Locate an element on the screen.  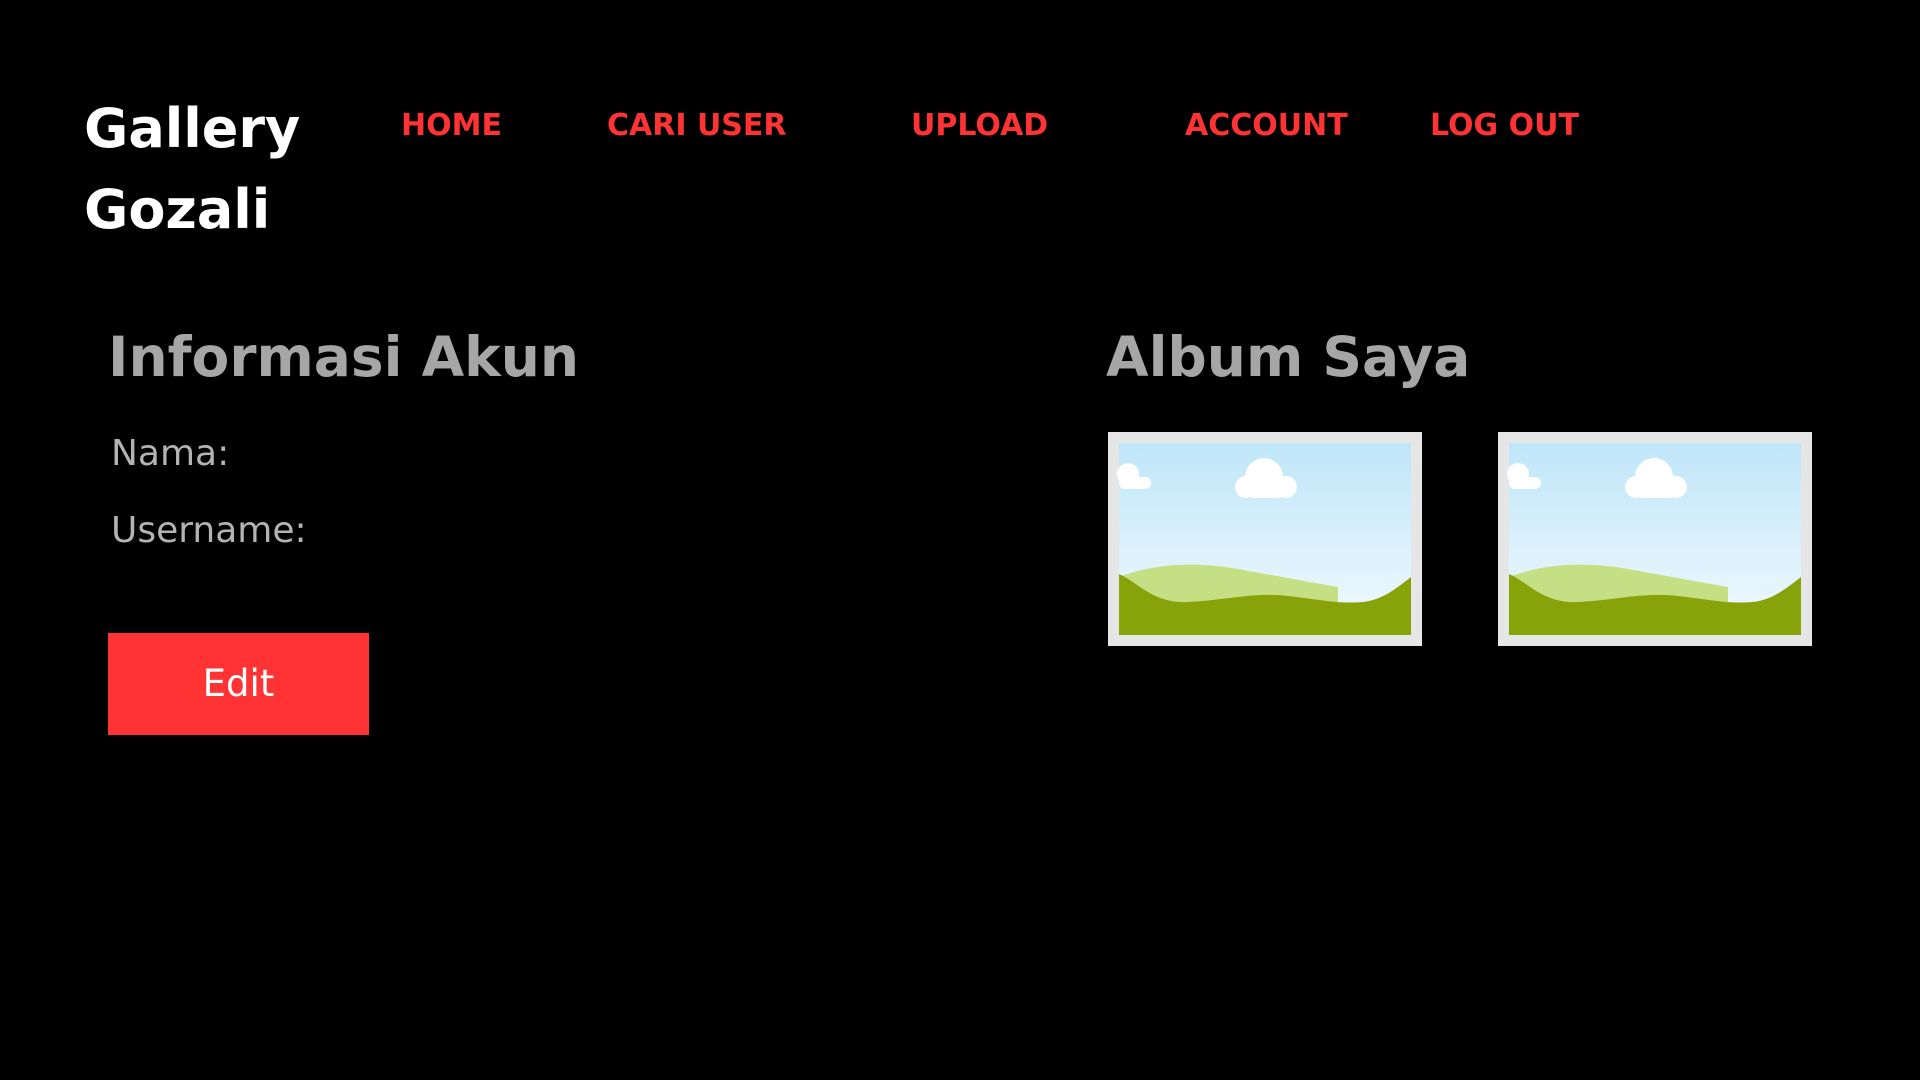
nav-cari-user-link: CARI USER is located at coordinates (697, 126).